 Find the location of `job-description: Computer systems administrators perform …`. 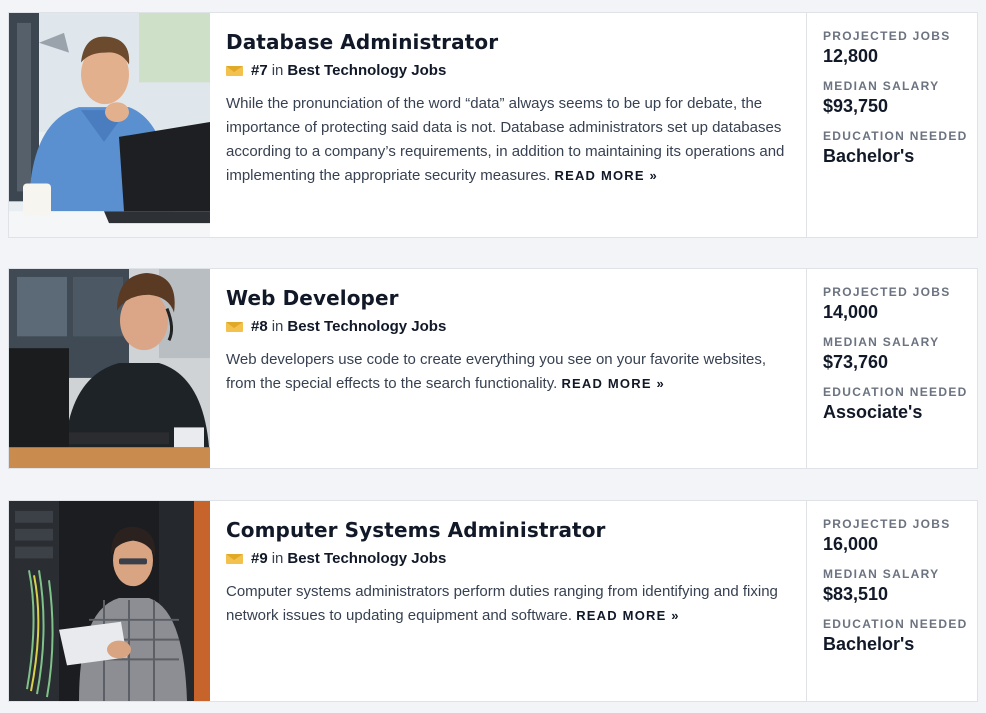

job-description: Computer systems administrators perform … is located at coordinates (508, 604).